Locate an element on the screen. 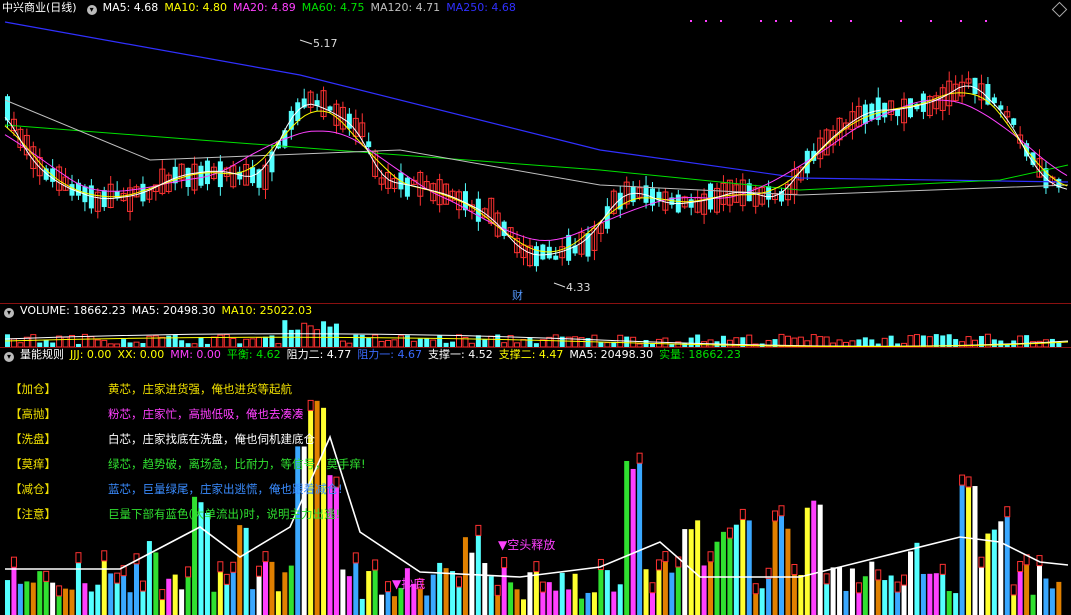 The height and width of the screenshot is (615, 1071). volume-settings-icon: ▾ is located at coordinates (9, 313).